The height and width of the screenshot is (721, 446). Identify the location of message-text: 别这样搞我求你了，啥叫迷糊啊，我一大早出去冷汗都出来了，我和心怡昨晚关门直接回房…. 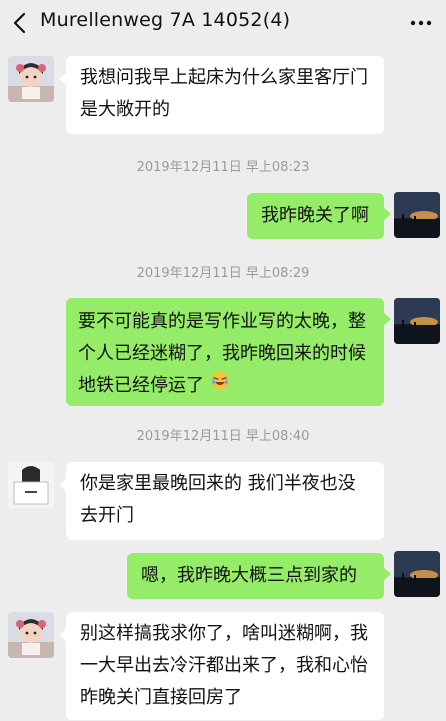
(224, 665).